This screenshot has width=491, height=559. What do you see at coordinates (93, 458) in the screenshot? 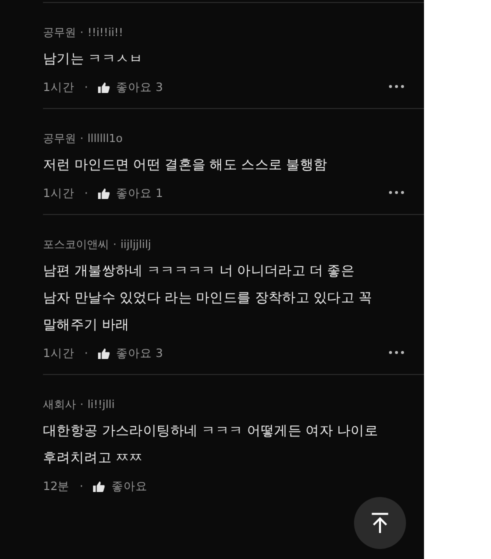
I see `comment-text: 후려치려고 ㅉㅉ` at bounding box center [93, 458].